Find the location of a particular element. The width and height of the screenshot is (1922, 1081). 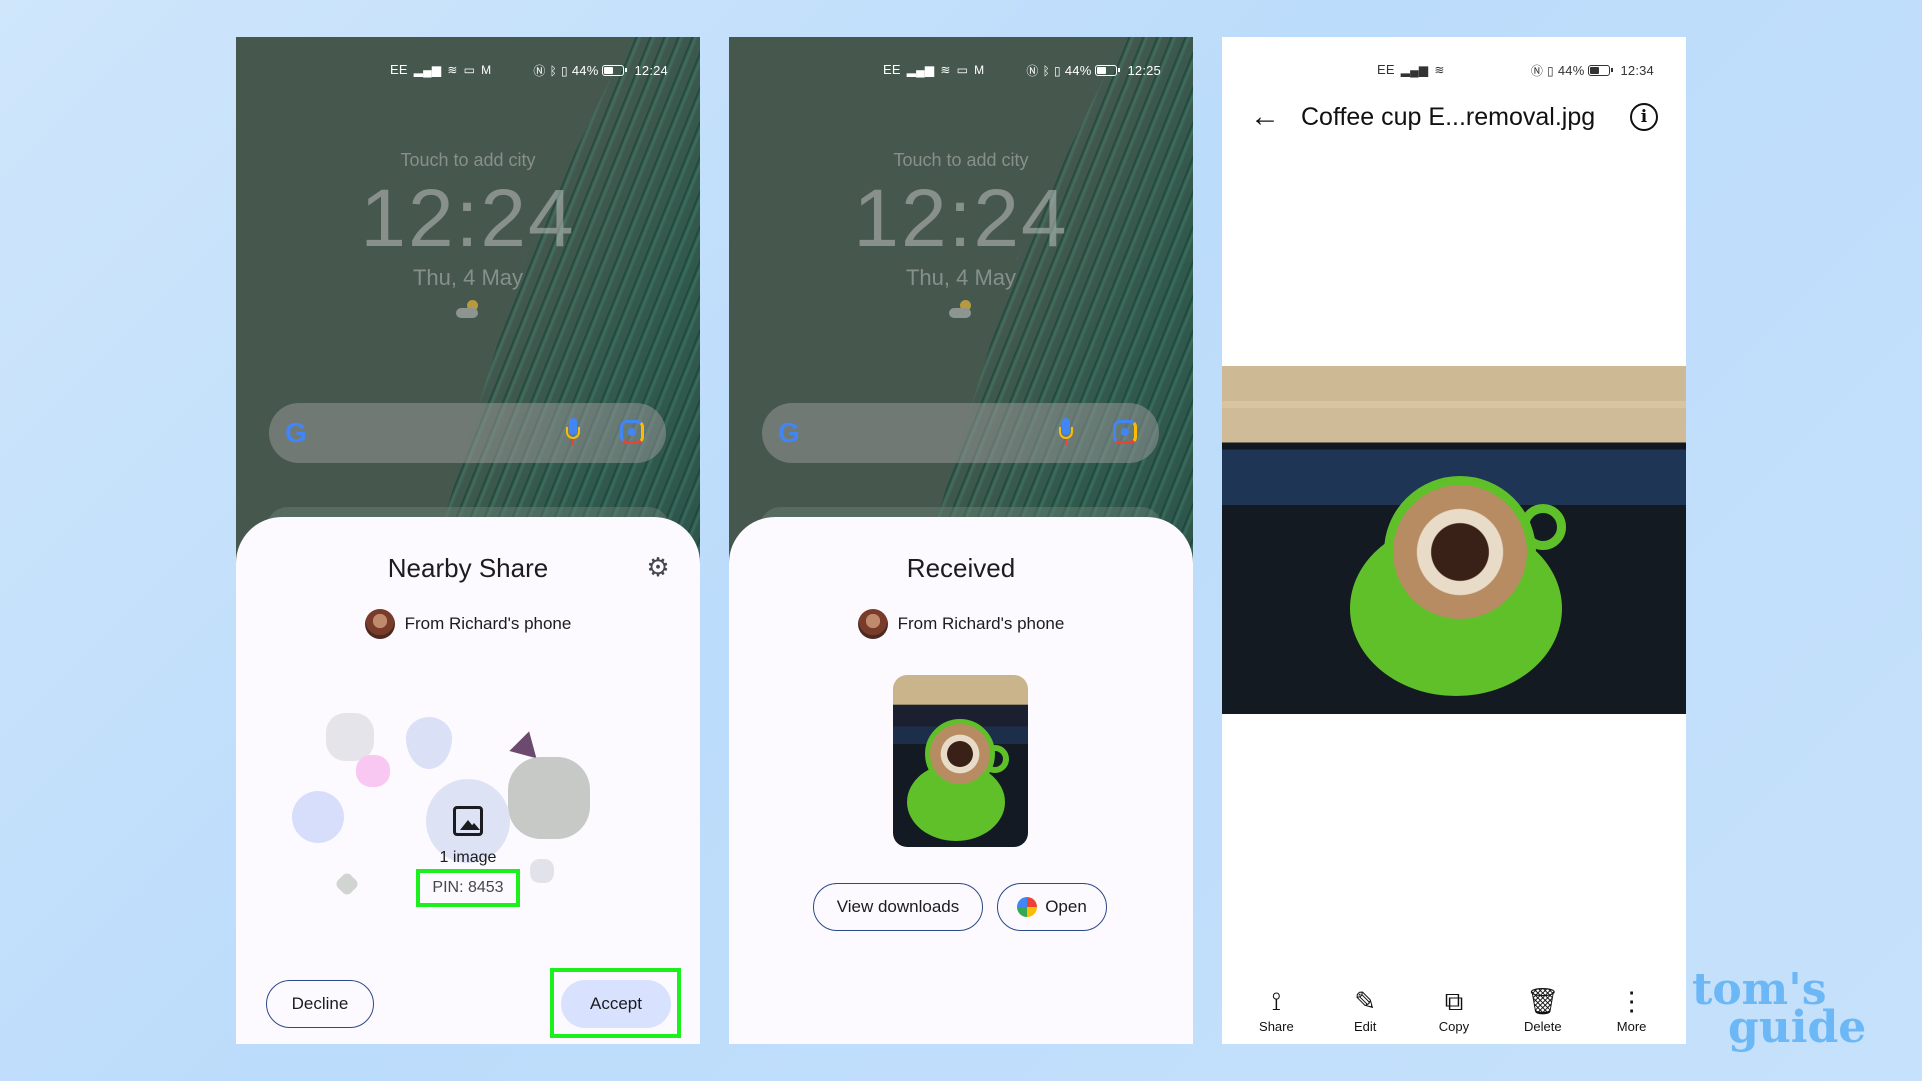

item-count: 1 image is located at coordinates (468, 857).